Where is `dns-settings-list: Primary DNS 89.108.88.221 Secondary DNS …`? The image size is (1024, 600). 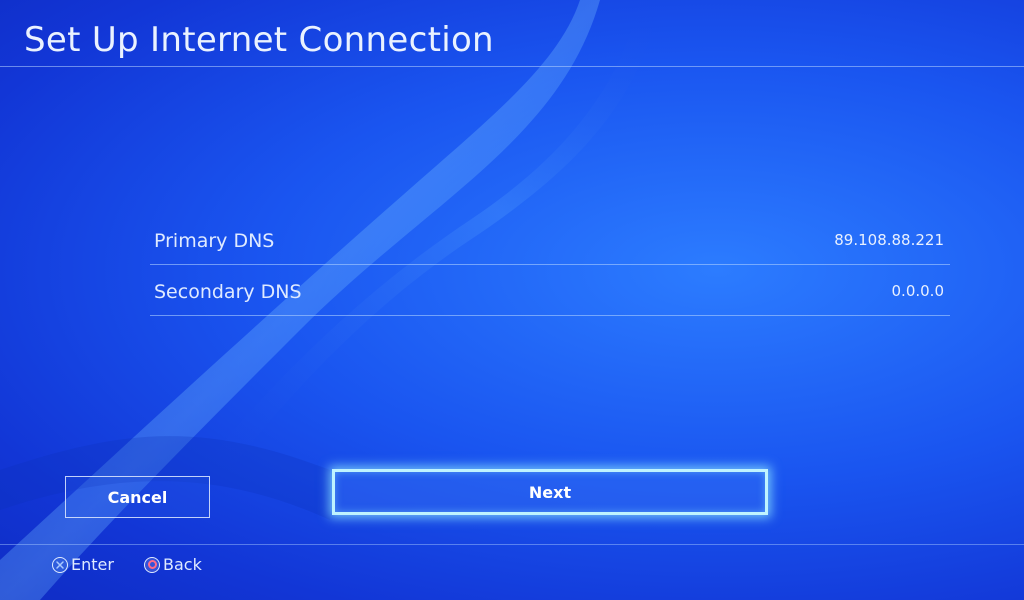 dns-settings-list: Primary DNS 89.108.88.221 Secondary DNS … is located at coordinates (550, 265).